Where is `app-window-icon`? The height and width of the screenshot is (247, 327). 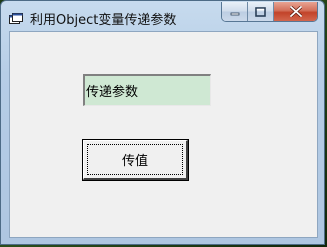
app-window-icon is located at coordinates (16, 17).